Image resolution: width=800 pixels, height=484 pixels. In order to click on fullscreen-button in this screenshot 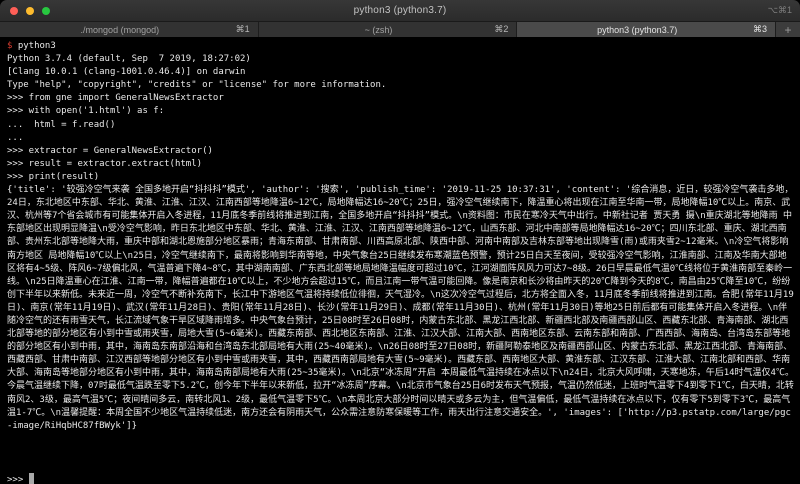, I will do `click(46, 10)`.